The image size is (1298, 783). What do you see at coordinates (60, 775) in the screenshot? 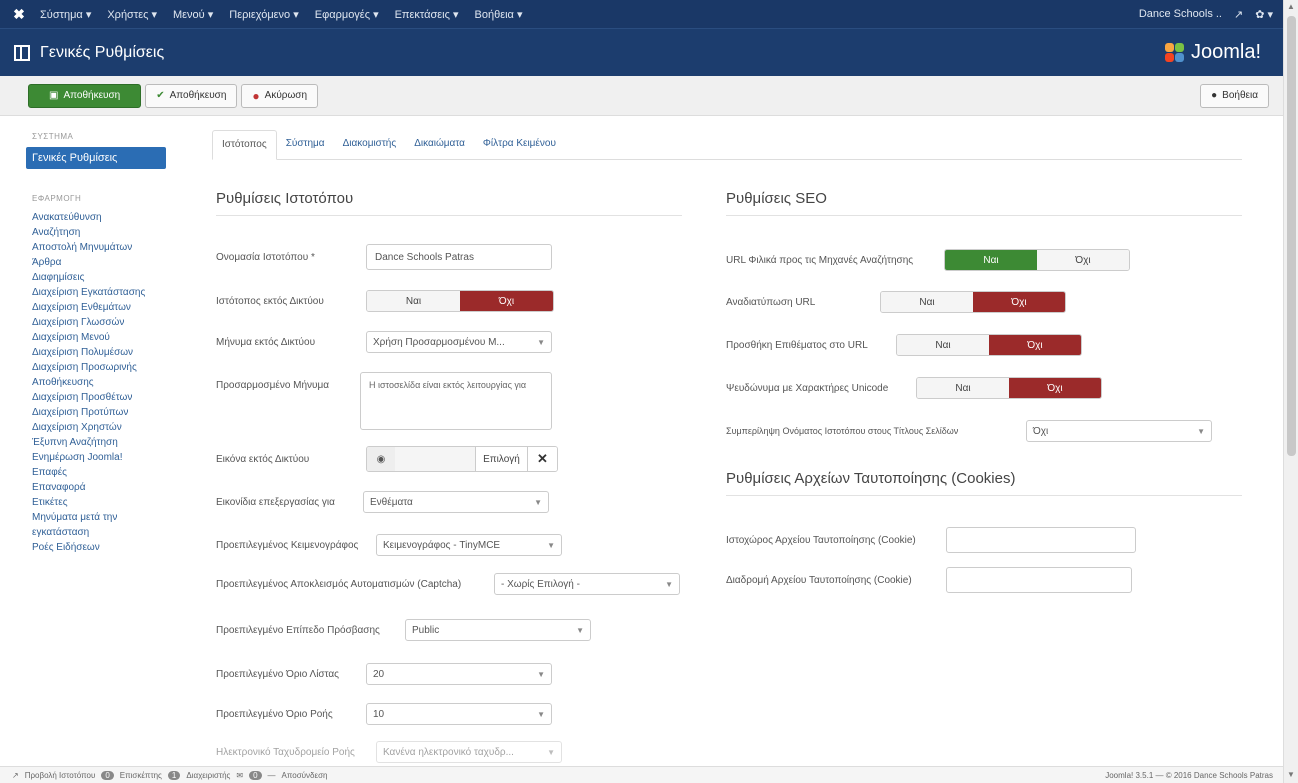
I see `view-site-link: Προβολή Ιστοτόπου` at bounding box center [60, 775].